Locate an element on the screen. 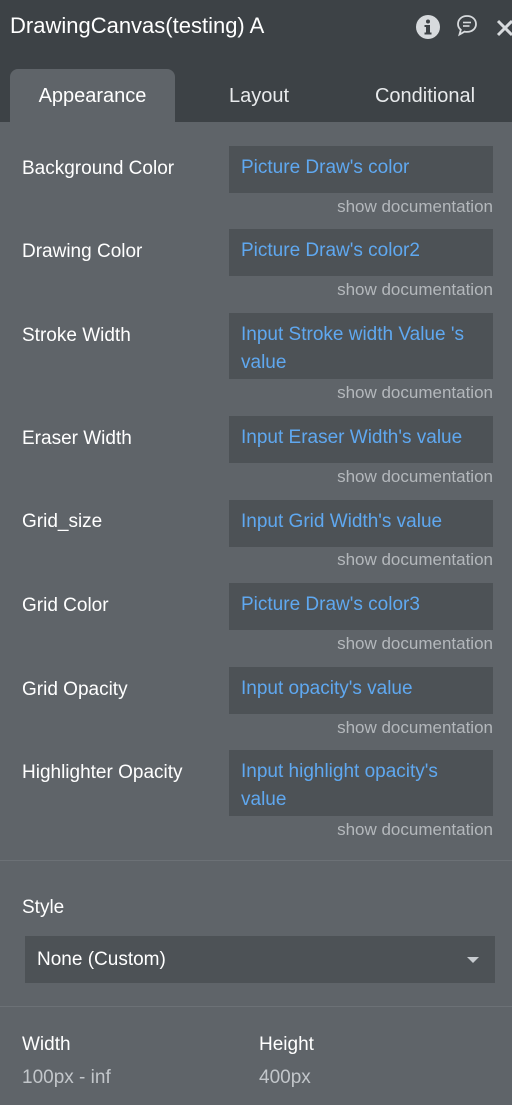 Image resolution: width=512 pixels, height=1105 pixels. property-value-field: Input Stroke width Value 's value is located at coordinates (361, 346).